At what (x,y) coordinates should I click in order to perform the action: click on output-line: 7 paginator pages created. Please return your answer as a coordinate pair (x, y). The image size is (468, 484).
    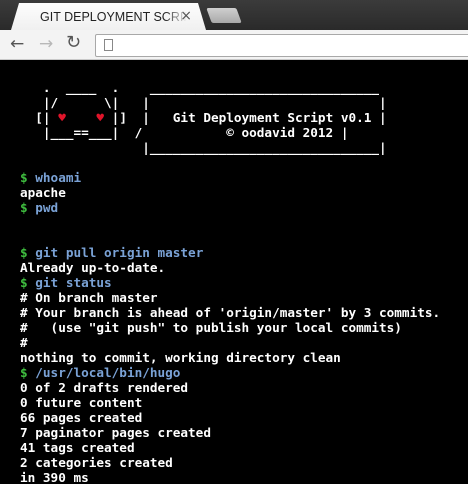
    Looking at the image, I should click on (115, 432).